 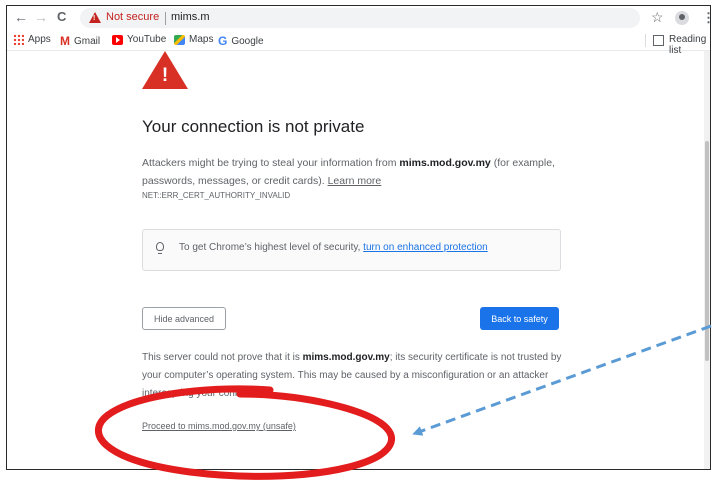 I want to click on learn-more-link: Learn more, so click(x=355, y=181).